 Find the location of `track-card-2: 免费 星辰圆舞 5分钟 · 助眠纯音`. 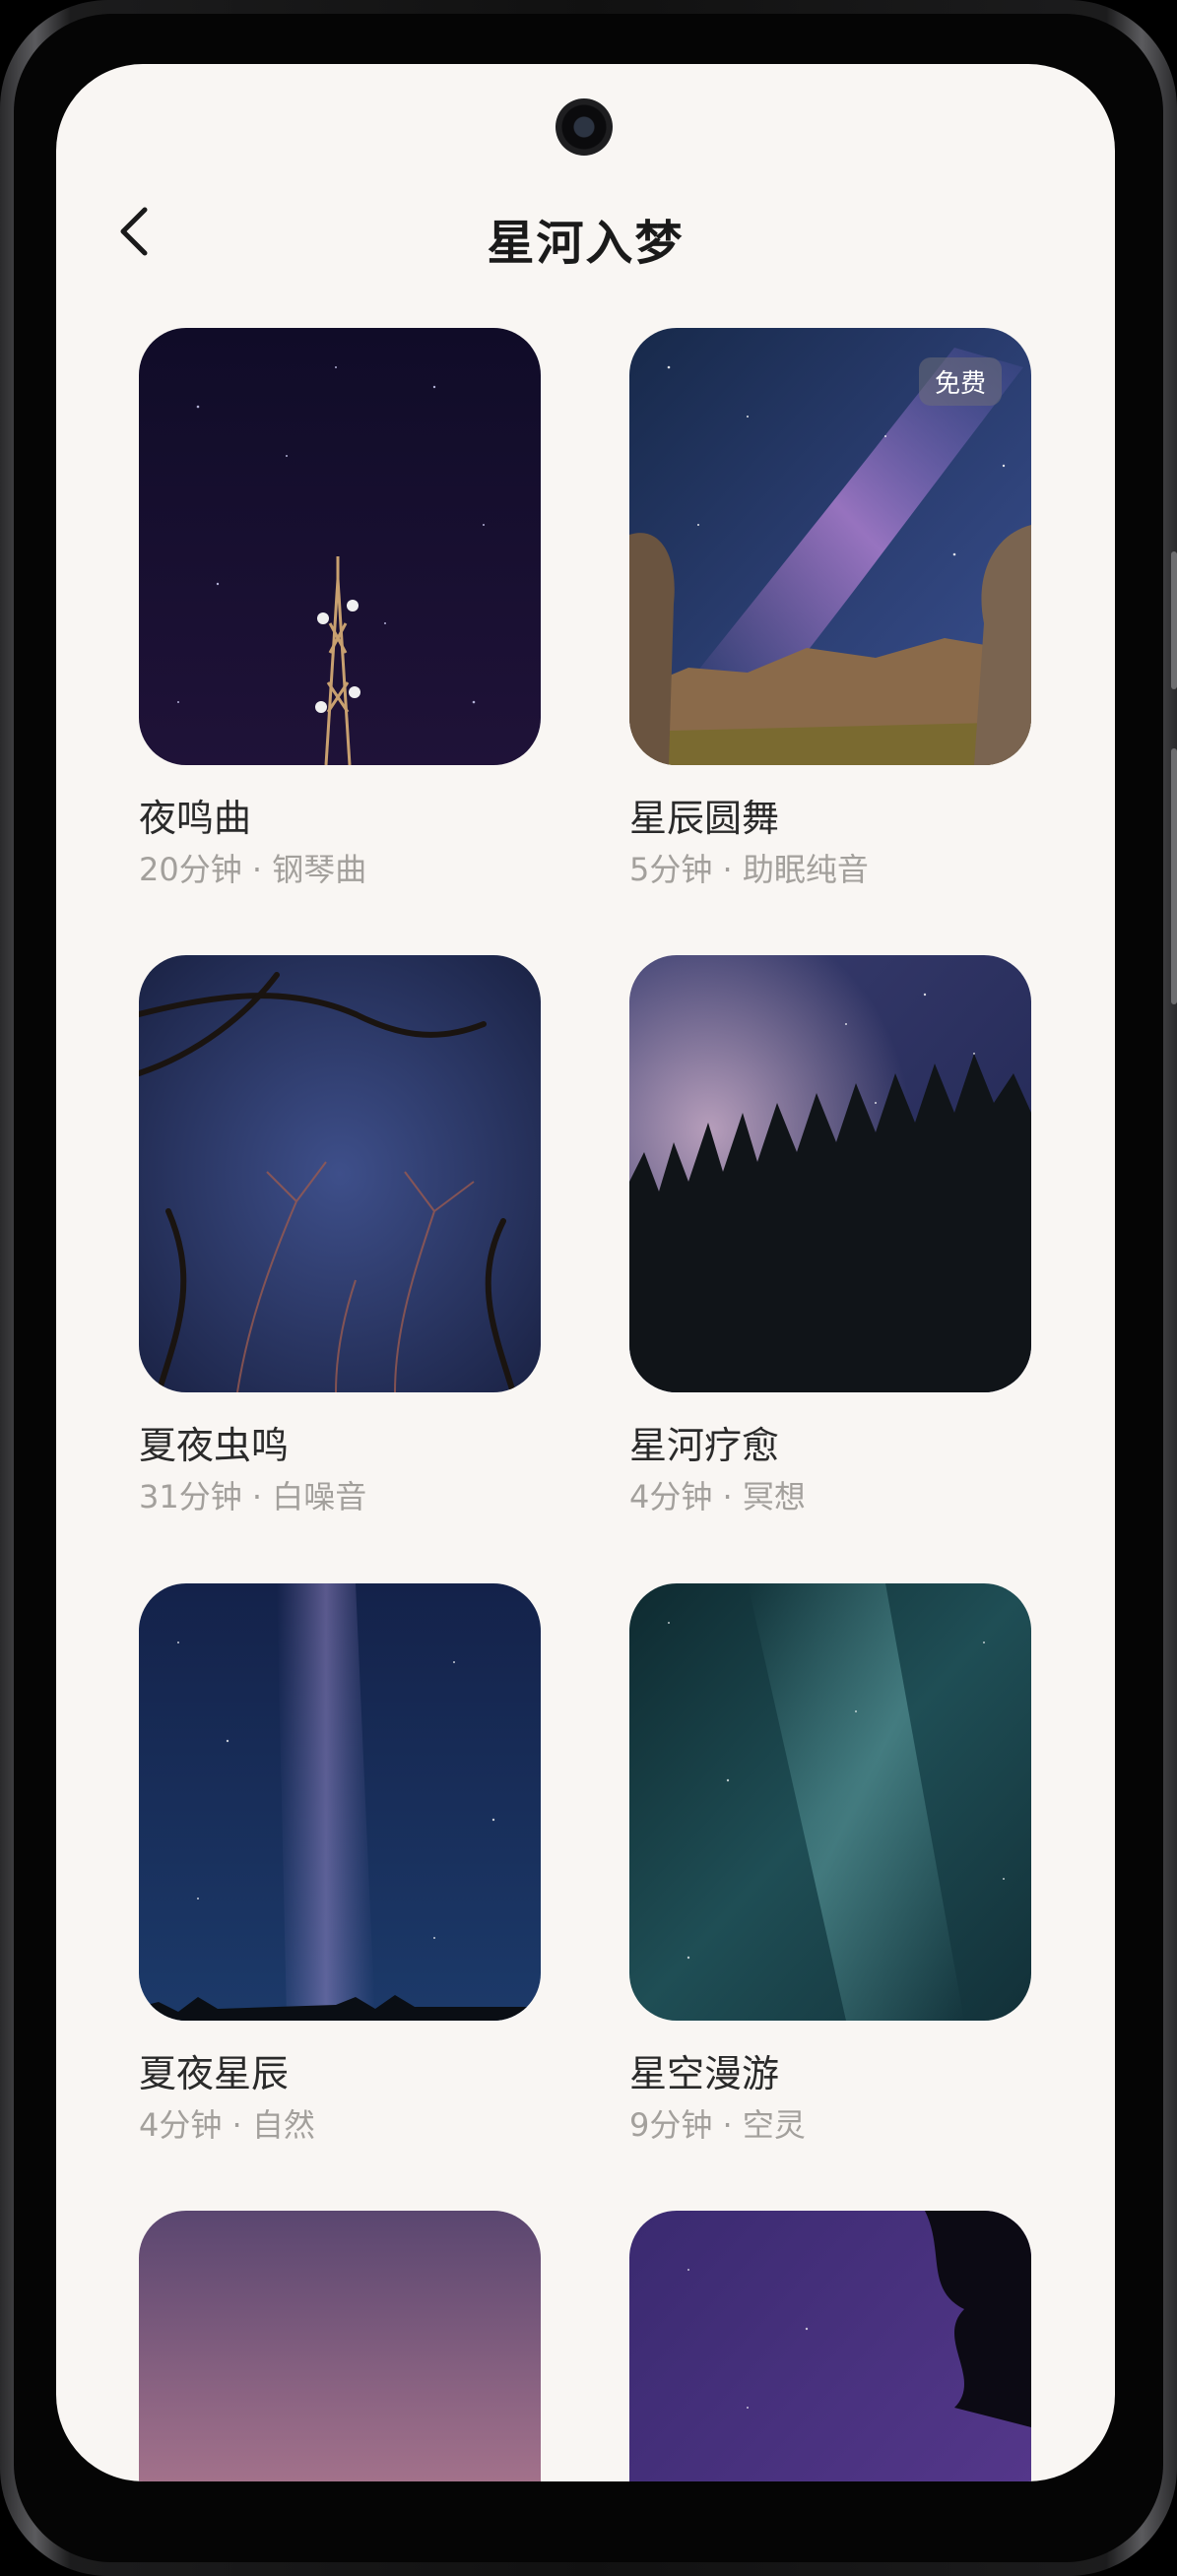

track-card-2: 免费 星辰圆舞 5分钟 · 助眠纯音 is located at coordinates (830, 609).